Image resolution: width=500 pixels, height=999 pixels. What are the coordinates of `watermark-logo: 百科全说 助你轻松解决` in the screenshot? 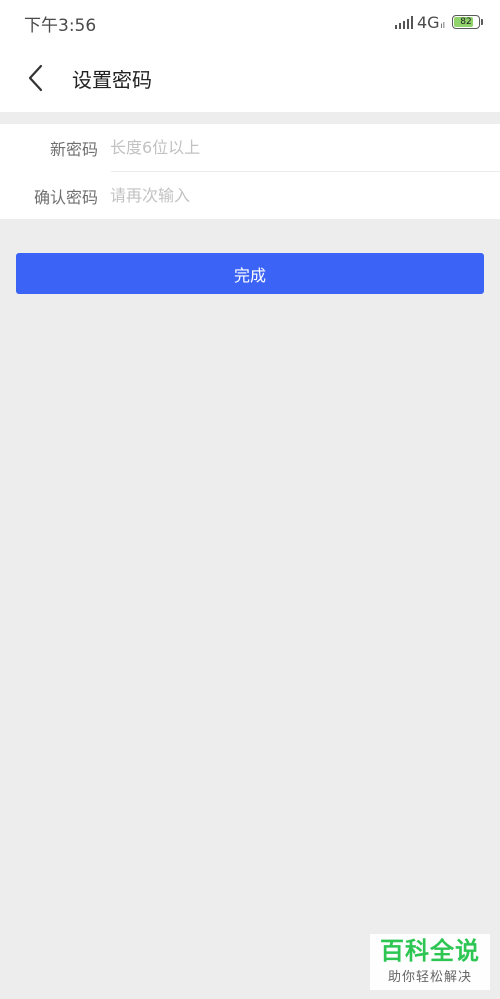 It's located at (430, 962).